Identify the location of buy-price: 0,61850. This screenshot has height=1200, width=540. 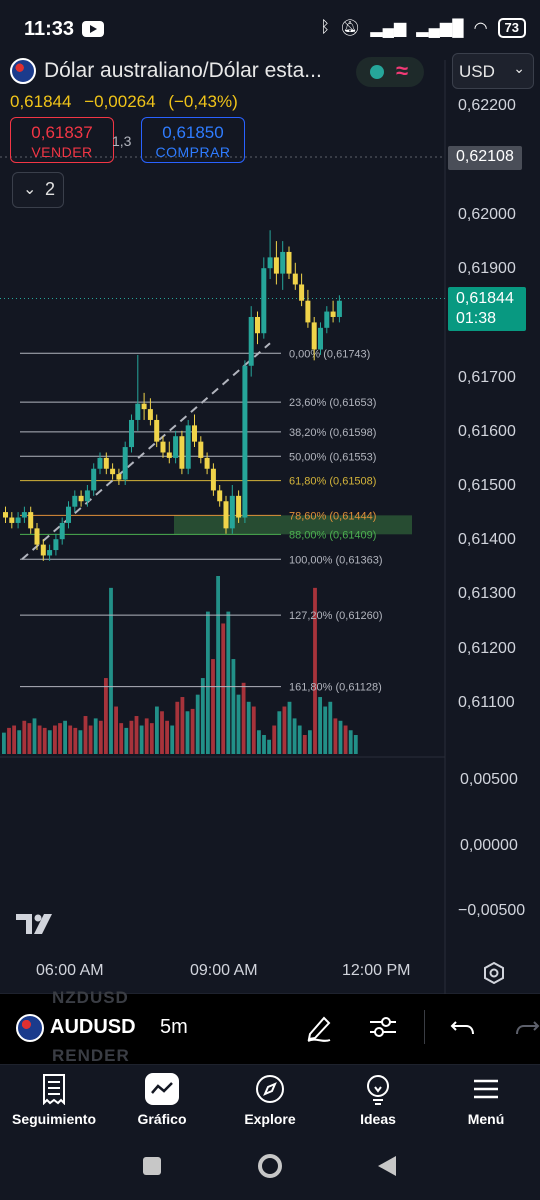
(193, 132).